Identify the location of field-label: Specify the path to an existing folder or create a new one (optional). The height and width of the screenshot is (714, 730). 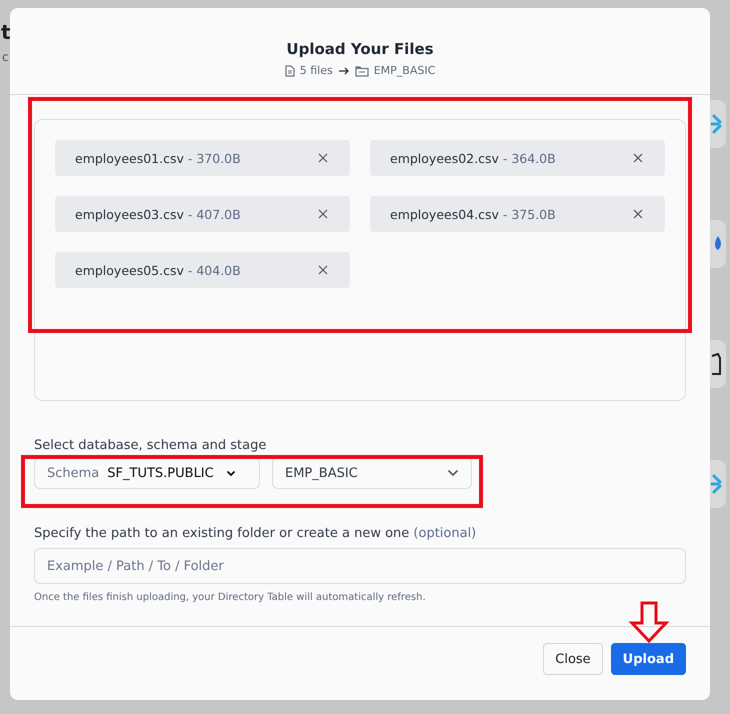
(256, 533).